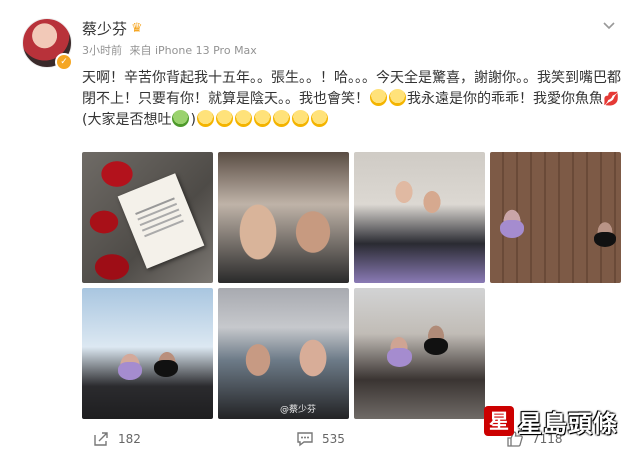 The width and height of the screenshot is (642, 461). Describe the element at coordinates (320, 439) in the screenshot. I see `comment-button: 535` at that location.